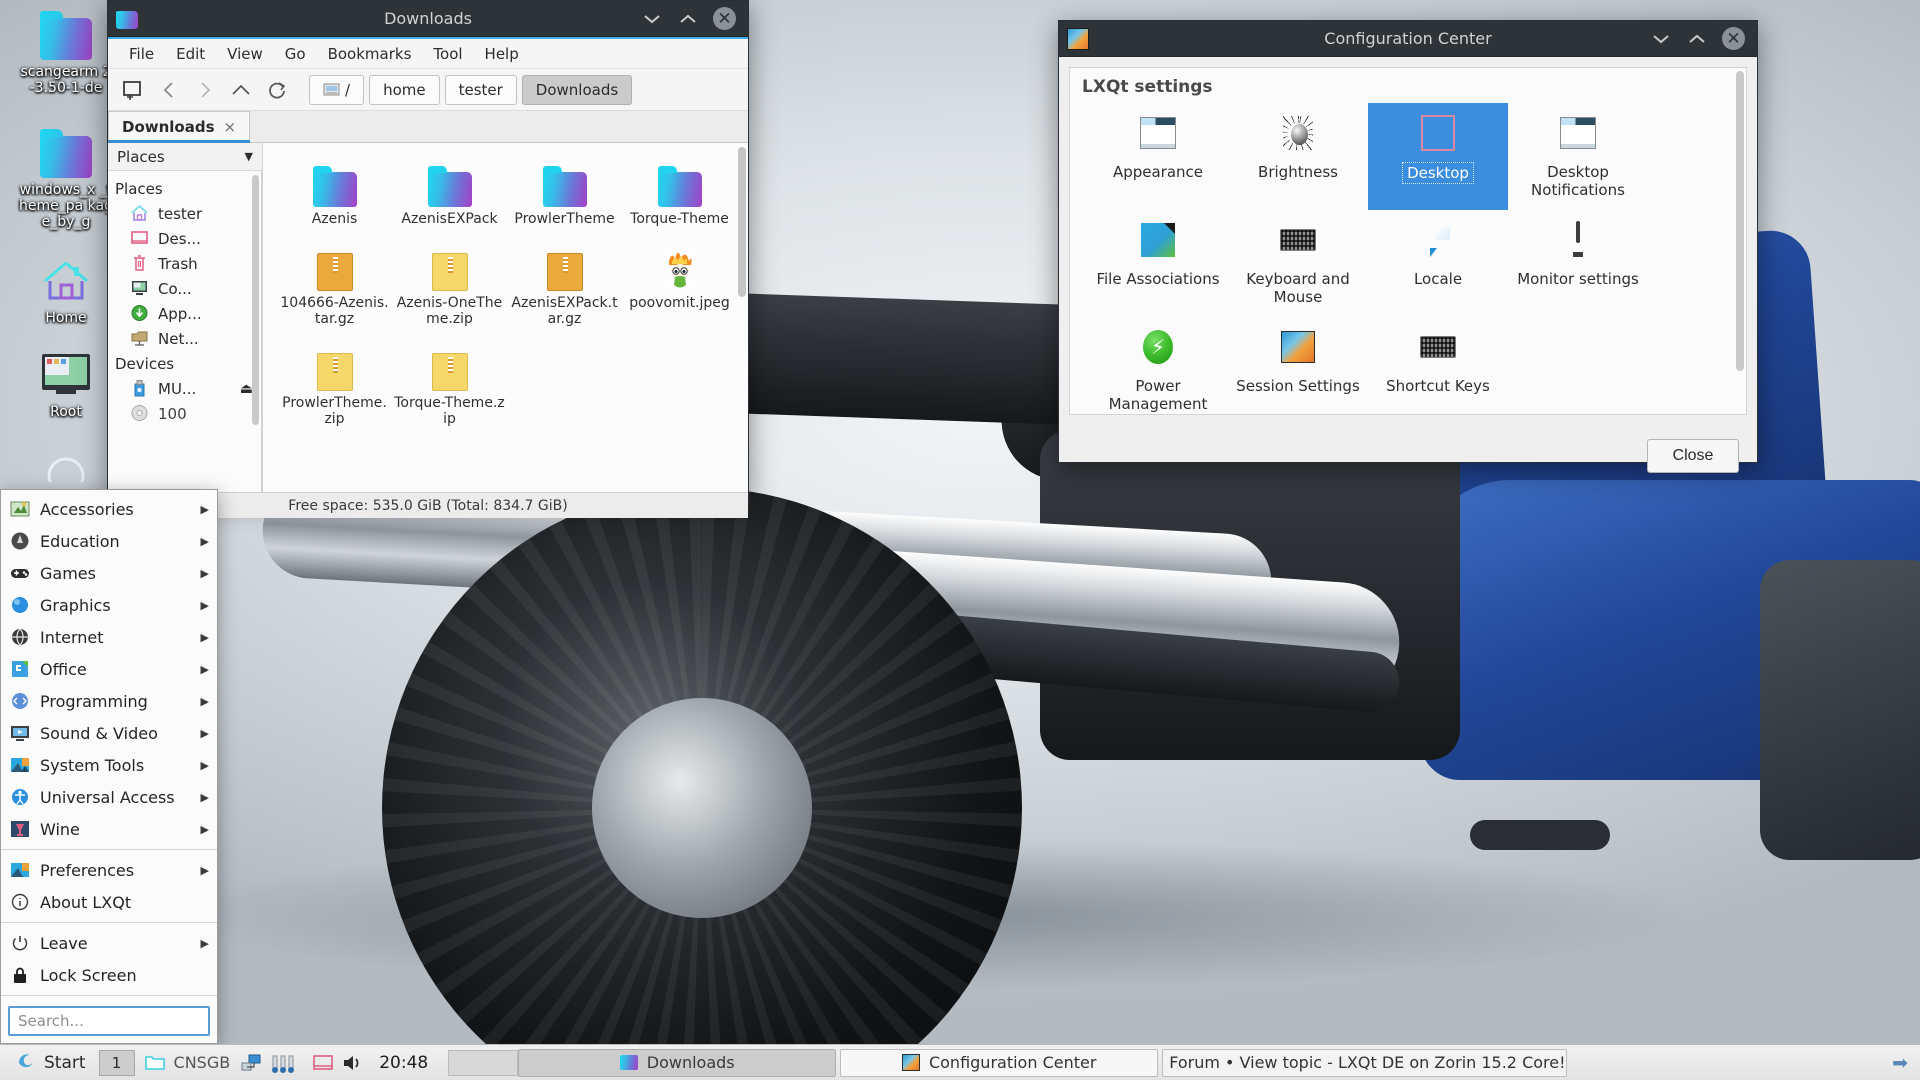  I want to click on tab-downloads: Downloads ×, so click(179, 127).